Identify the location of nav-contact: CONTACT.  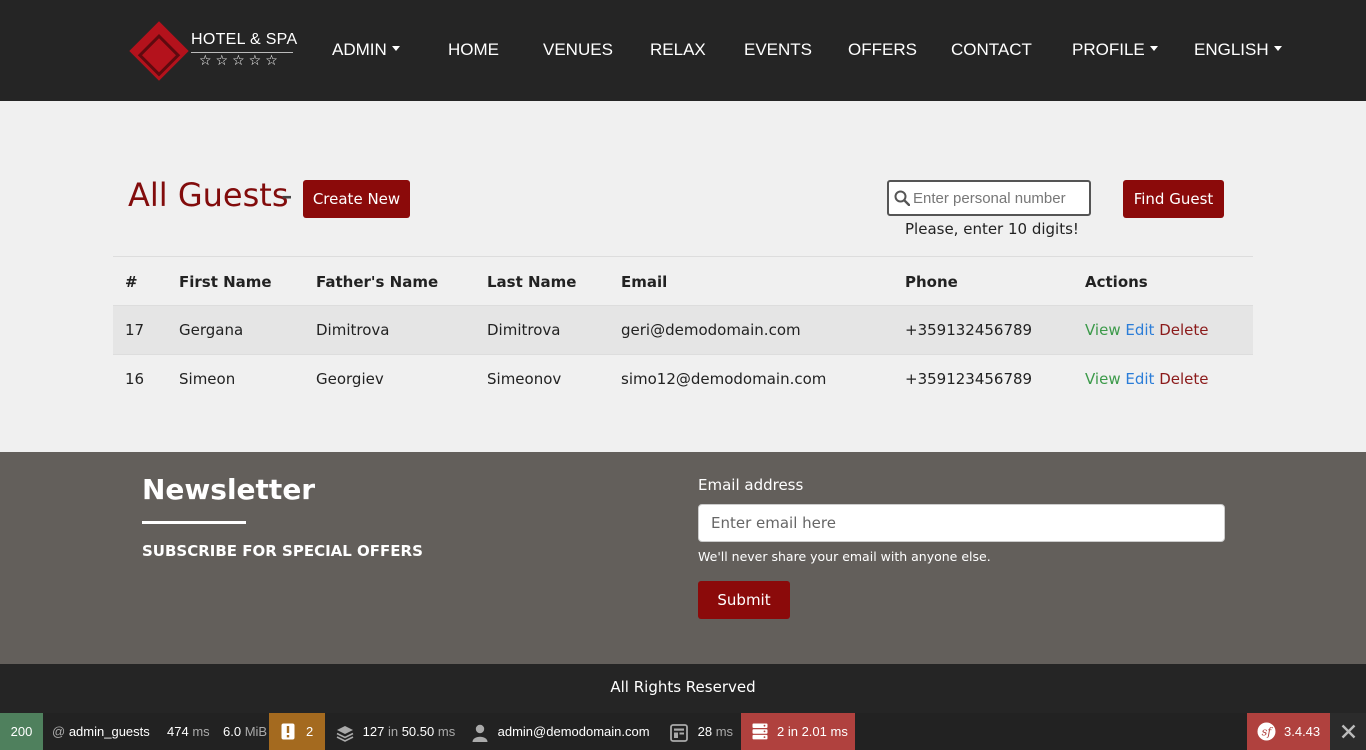
(991, 50).